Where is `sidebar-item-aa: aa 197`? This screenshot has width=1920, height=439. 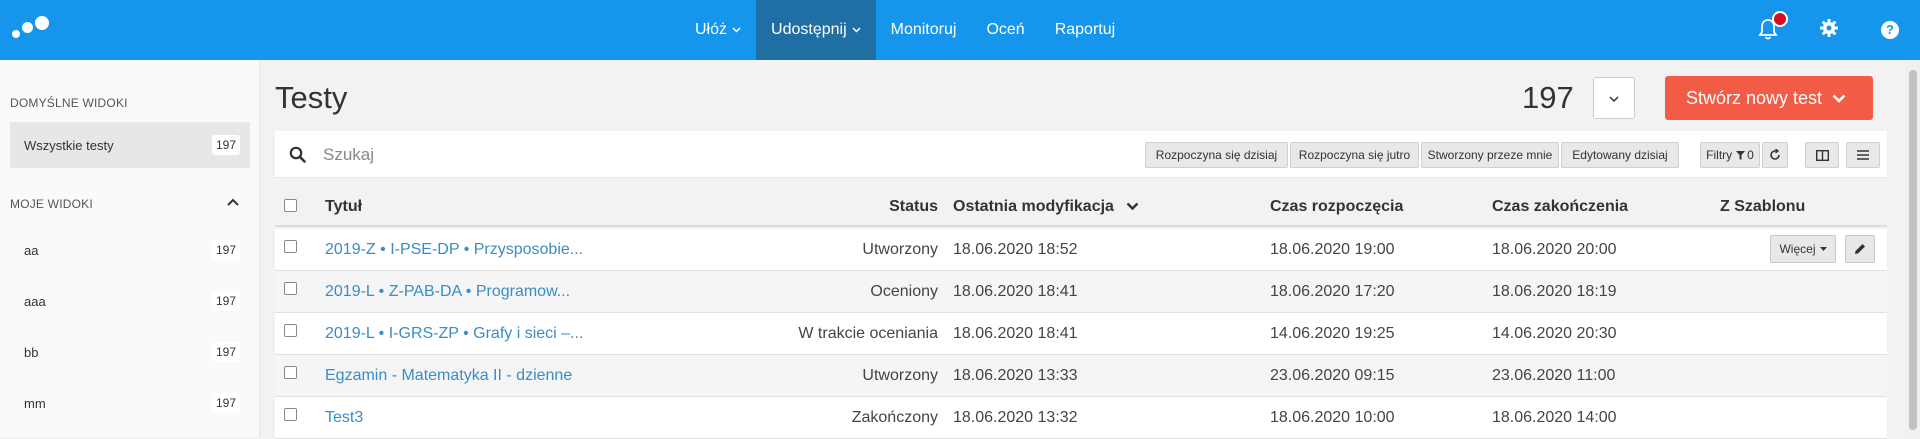 sidebar-item-aa: aa 197 is located at coordinates (130, 250).